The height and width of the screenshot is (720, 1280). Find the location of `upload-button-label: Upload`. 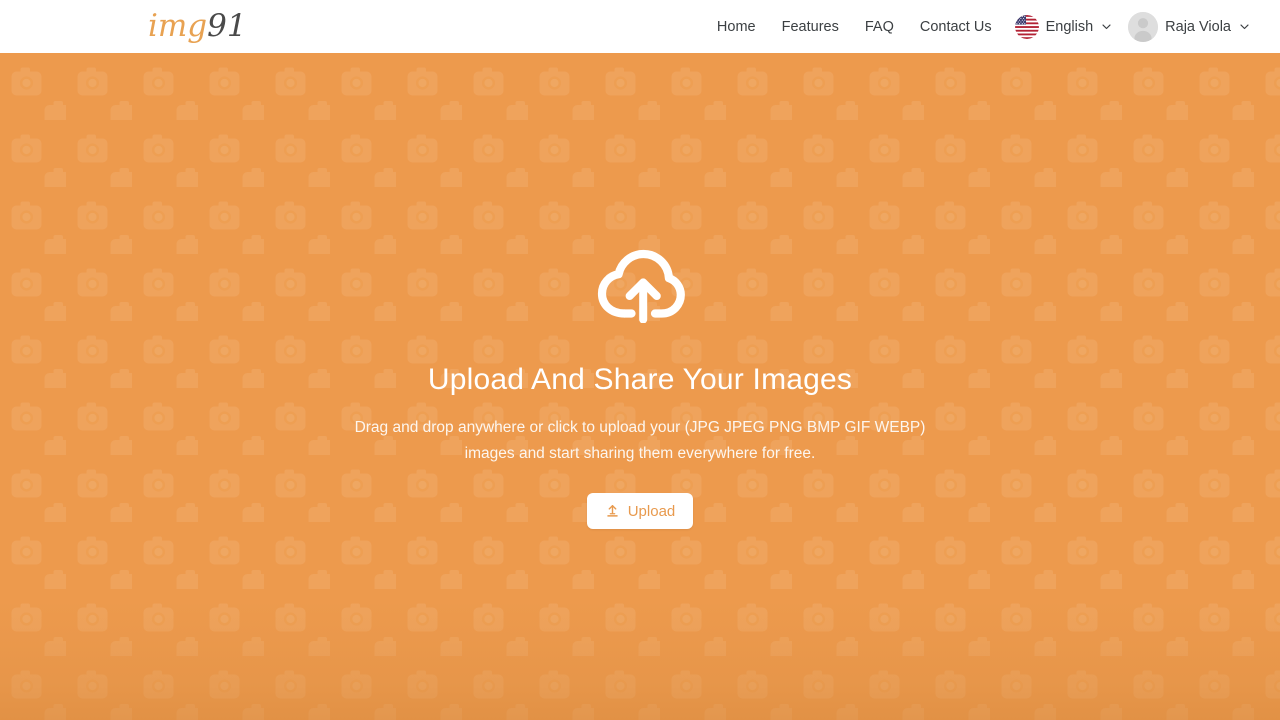

upload-button-label: Upload is located at coordinates (651, 511).